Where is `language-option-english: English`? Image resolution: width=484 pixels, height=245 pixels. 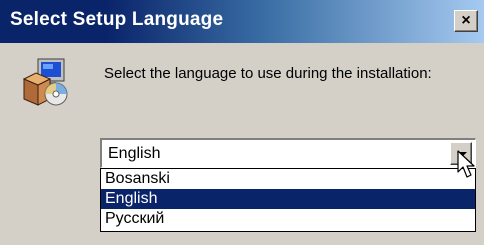
language-option-english: English is located at coordinates (288, 199).